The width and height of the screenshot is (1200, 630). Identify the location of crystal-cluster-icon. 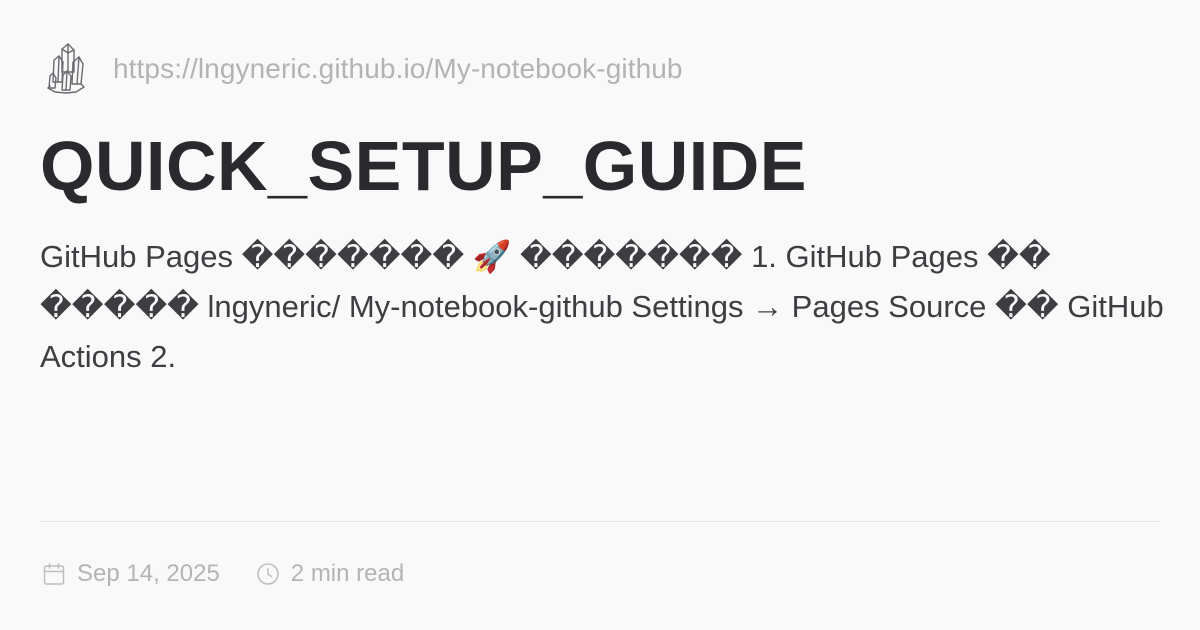
(67, 69).